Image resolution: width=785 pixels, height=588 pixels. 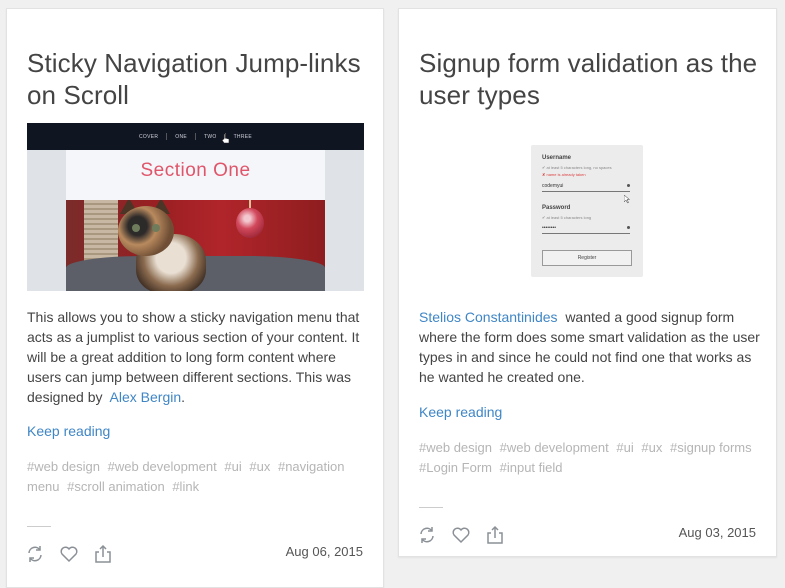 What do you see at coordinates (549, 228) in the screenshot?
I see `demo-password-value: ••••••••` at bounding box center [549, 228].